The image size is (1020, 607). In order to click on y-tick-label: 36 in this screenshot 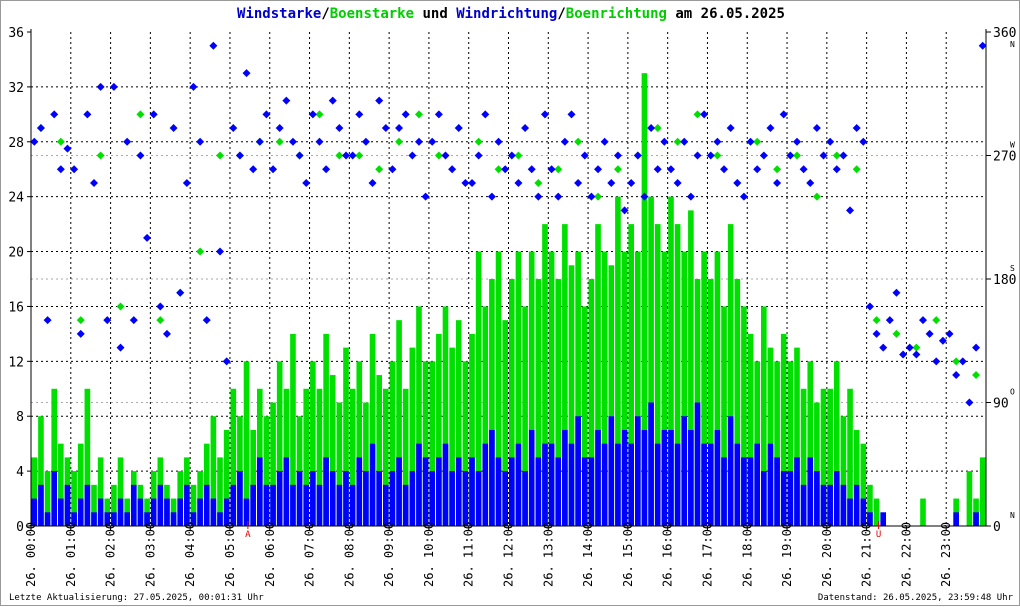, I will do `click(16, 33)`.